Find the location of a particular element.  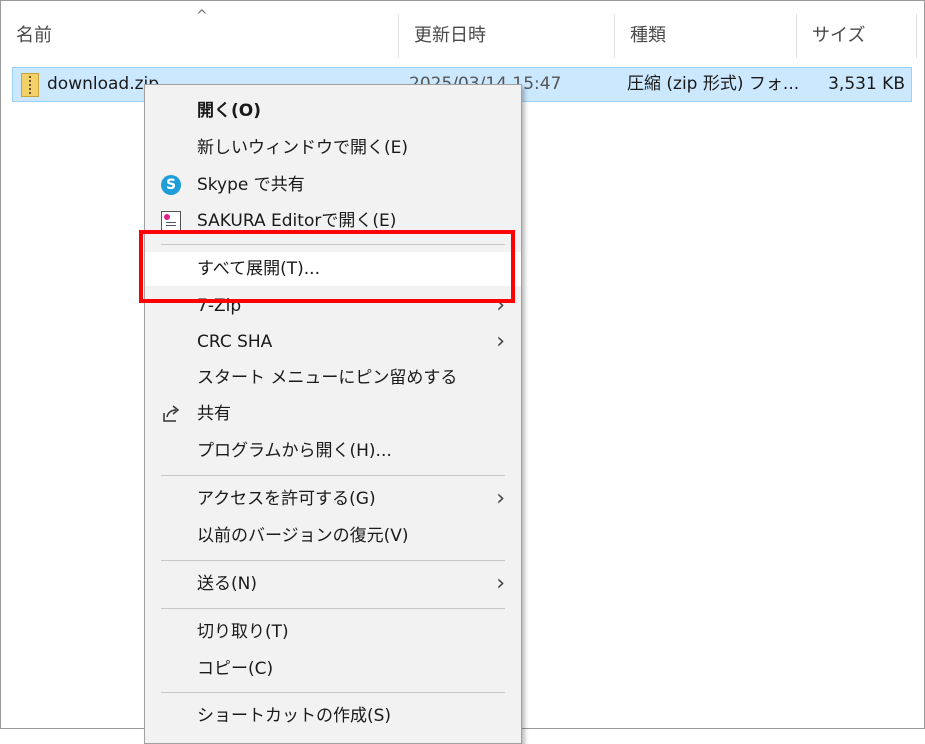

menu-item-open: 開く(O) is located at coordinates (333, 111).